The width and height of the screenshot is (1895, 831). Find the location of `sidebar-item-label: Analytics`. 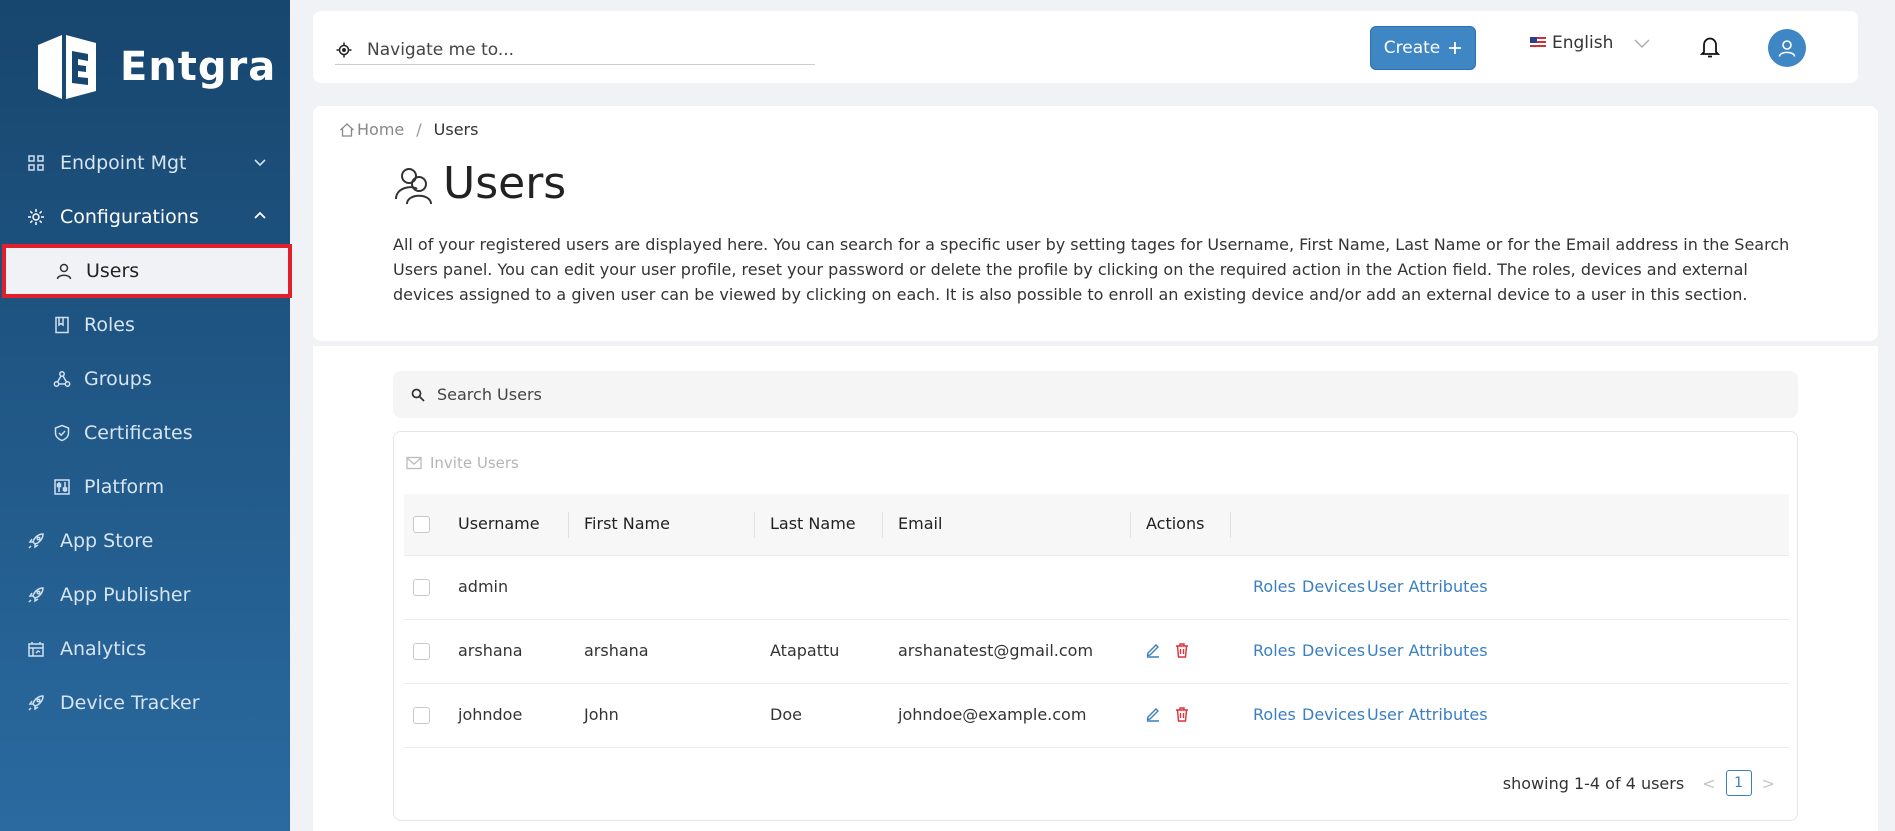

sidebar-item-label: Analytics is located at coordinates (103, 649).